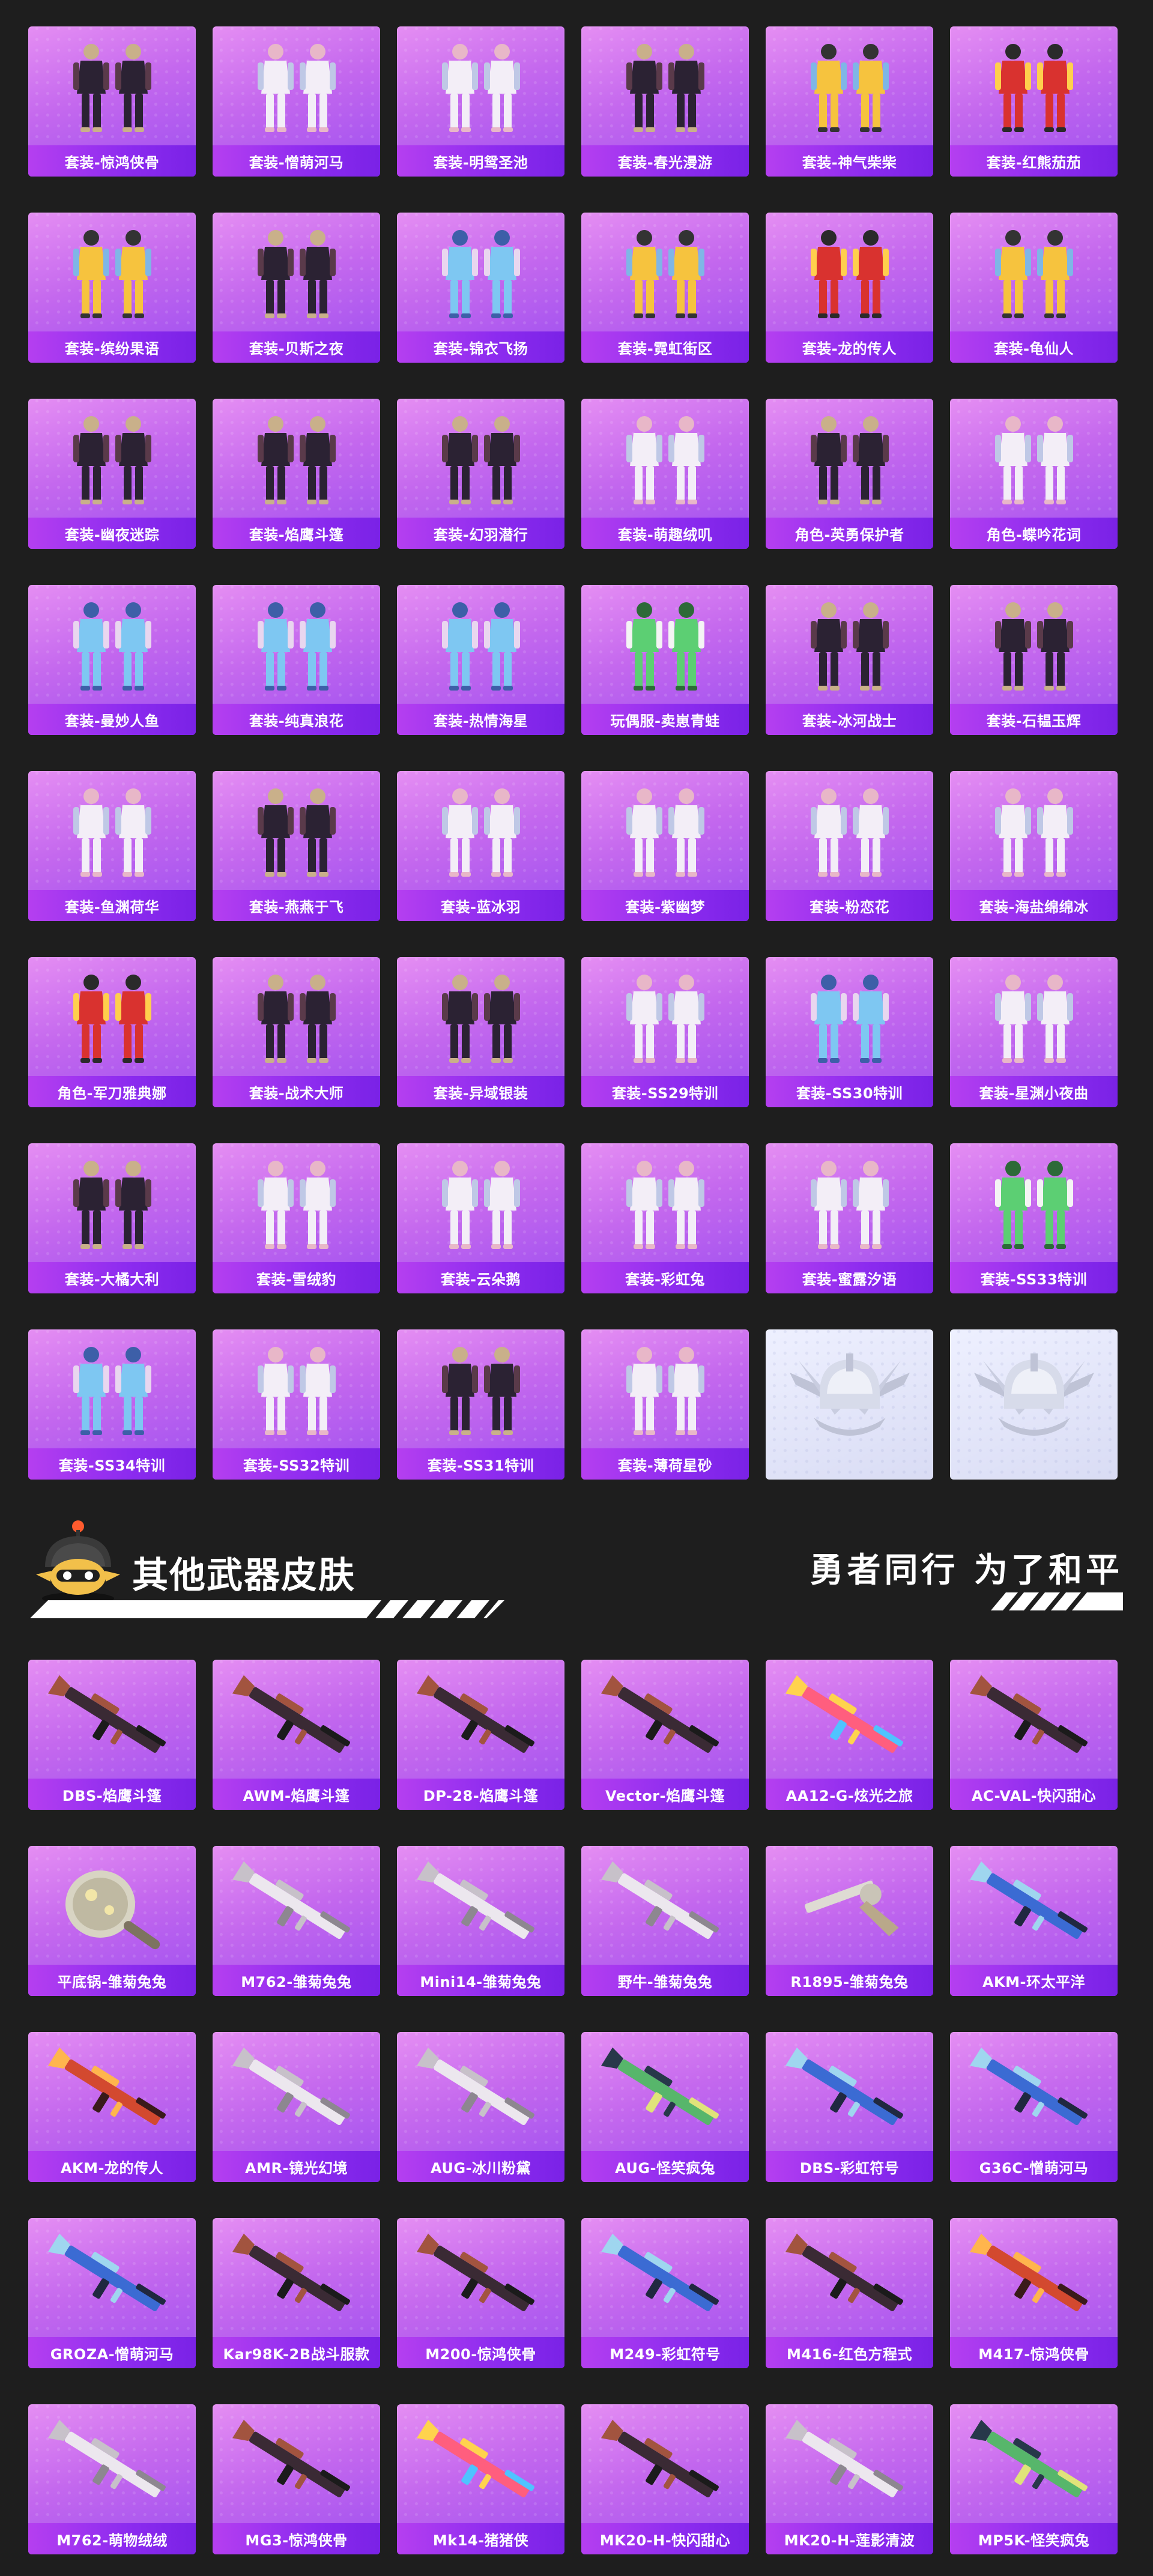 The image size is (1153, 2576). I want to click on outfit-label: 套装-战术大师, so click(296, 1093).